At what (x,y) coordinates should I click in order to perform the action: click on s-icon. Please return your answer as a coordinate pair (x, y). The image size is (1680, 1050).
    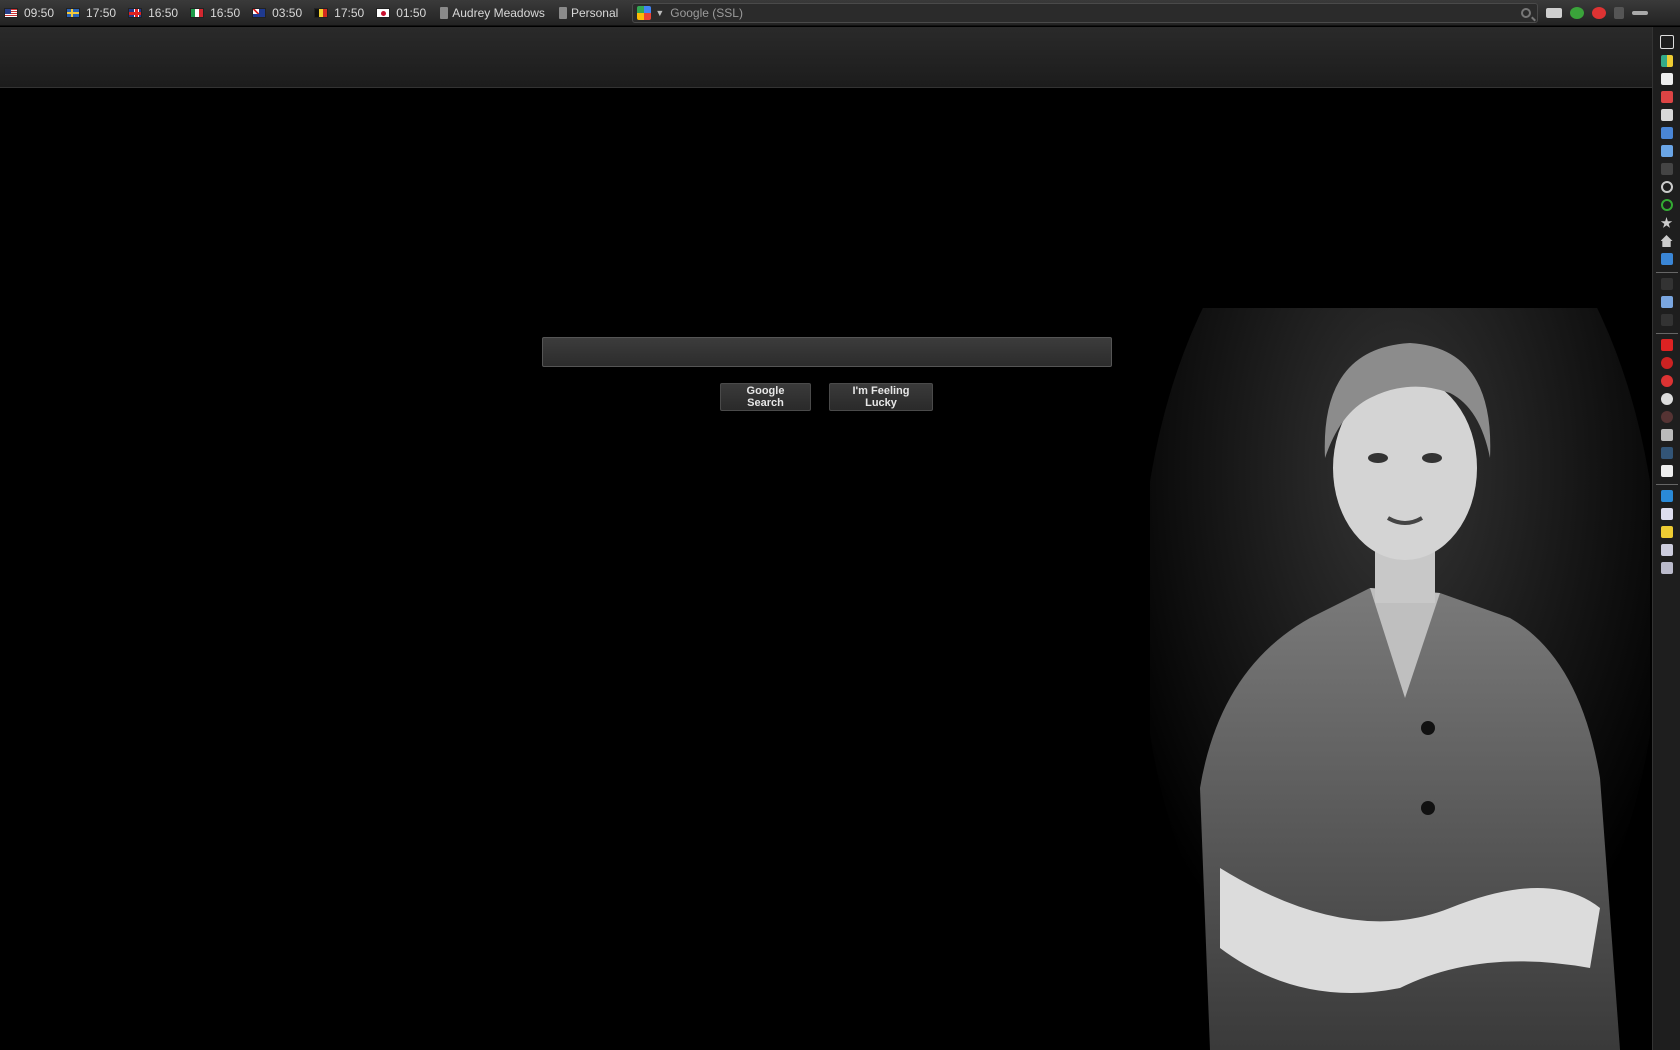
    Looking at the image, I should click on (1666, 381).